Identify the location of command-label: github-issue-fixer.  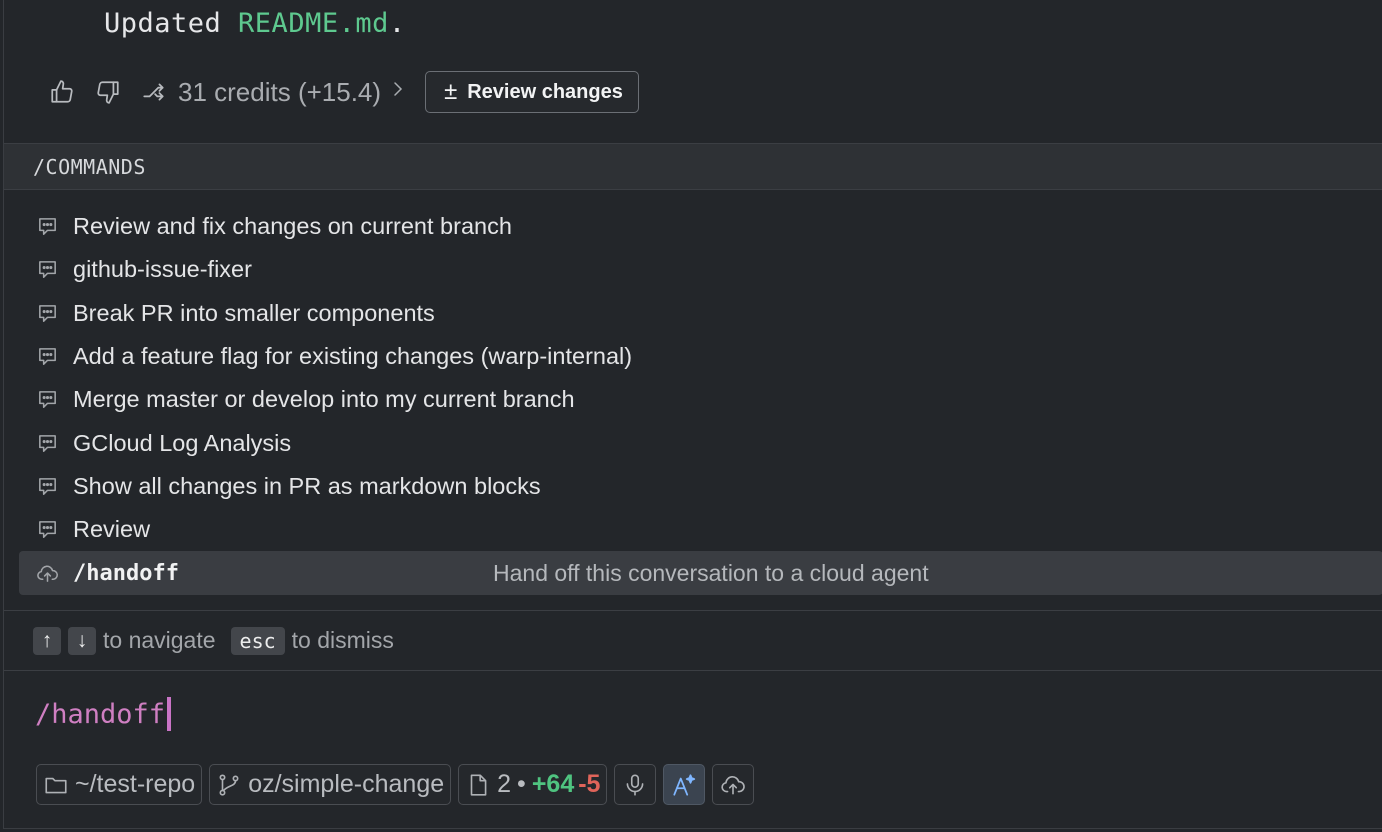
(162, 269).